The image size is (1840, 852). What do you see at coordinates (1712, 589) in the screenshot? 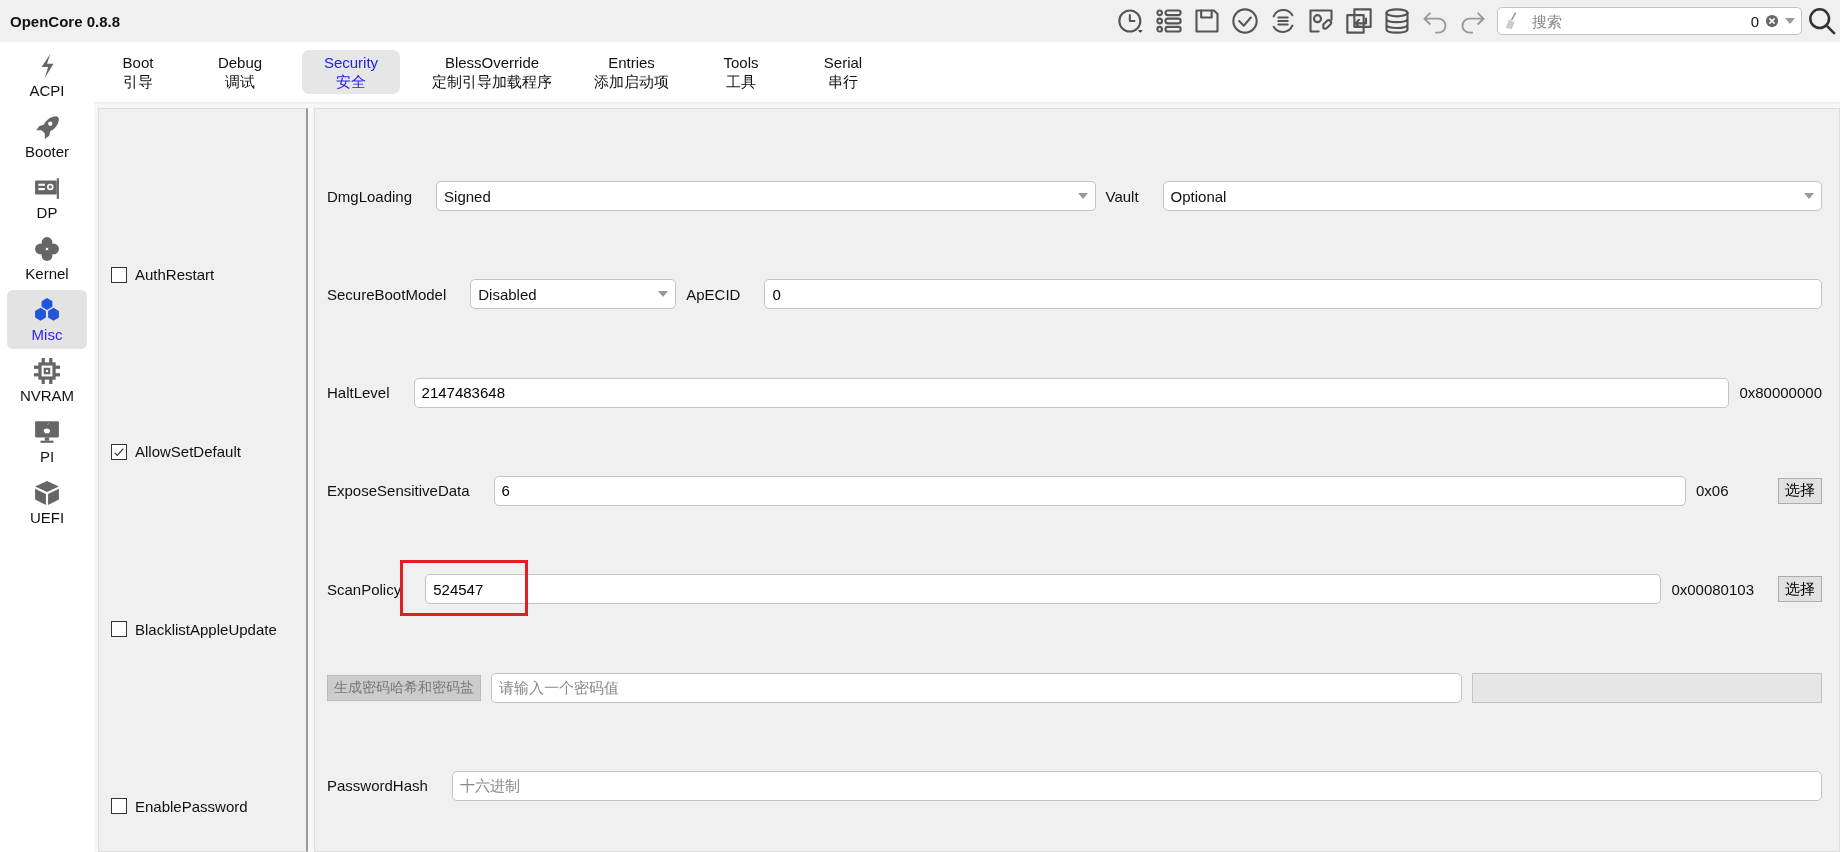
I see `hex-value: 0x00080103` at bounding box center [1712, 589].